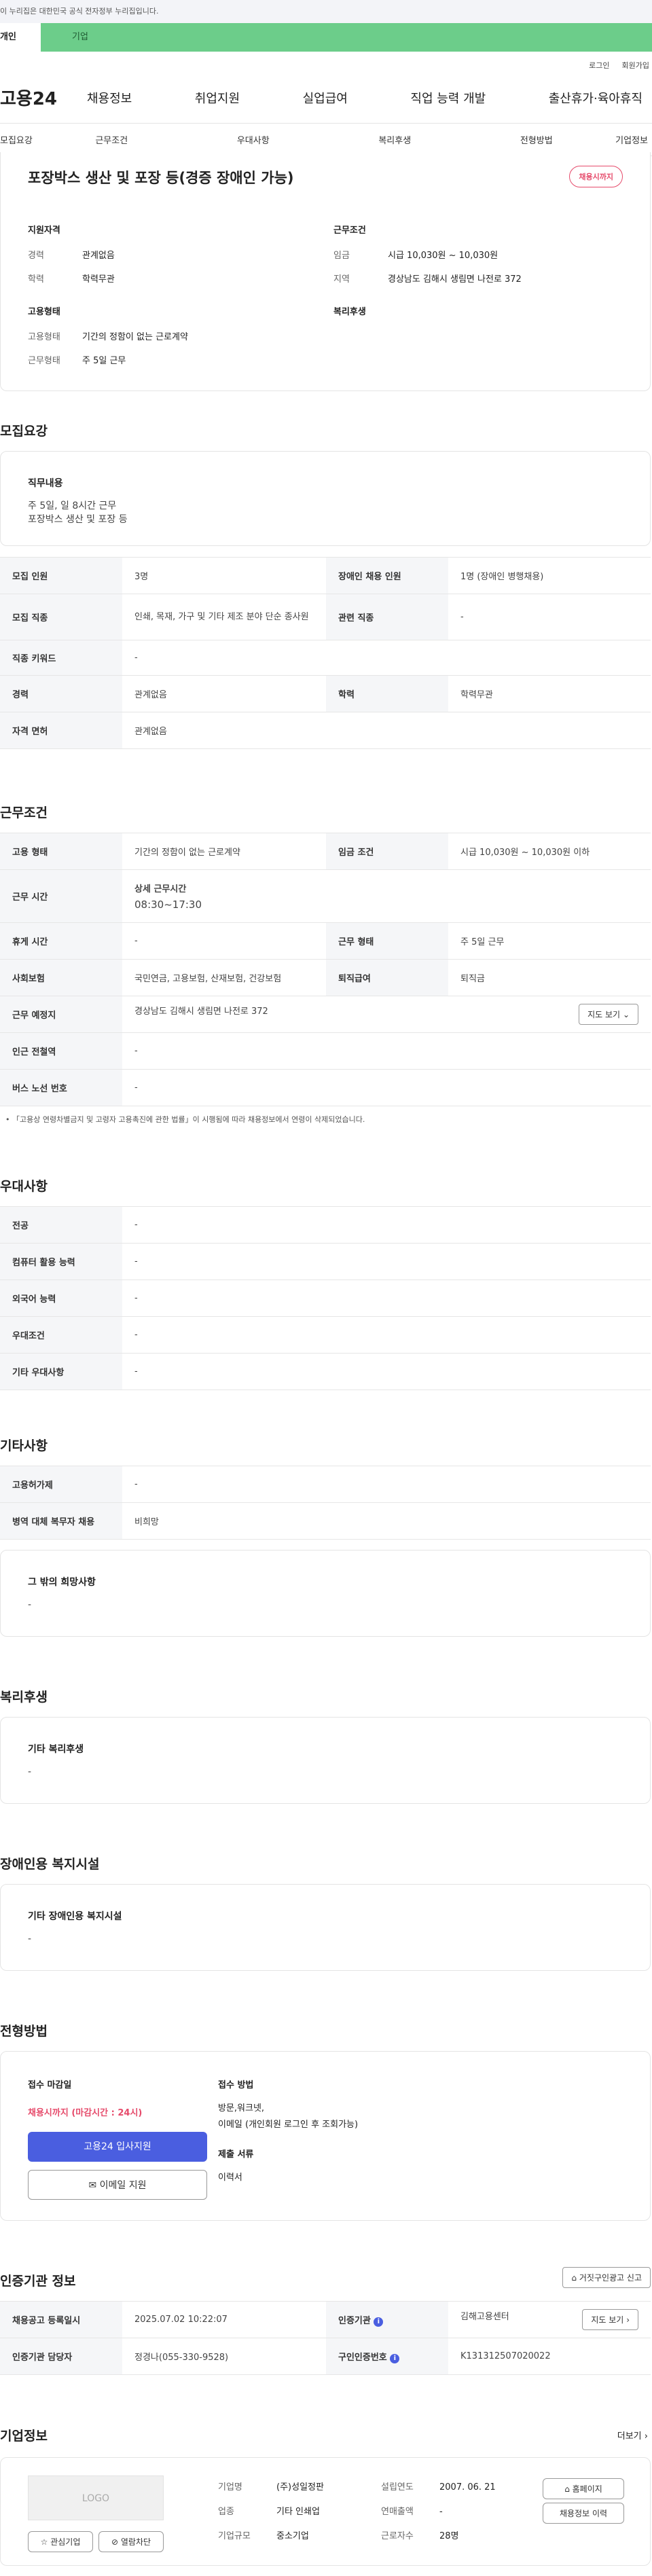  I want to click on cell-head: 외국어 능력, so click(61, 1298).